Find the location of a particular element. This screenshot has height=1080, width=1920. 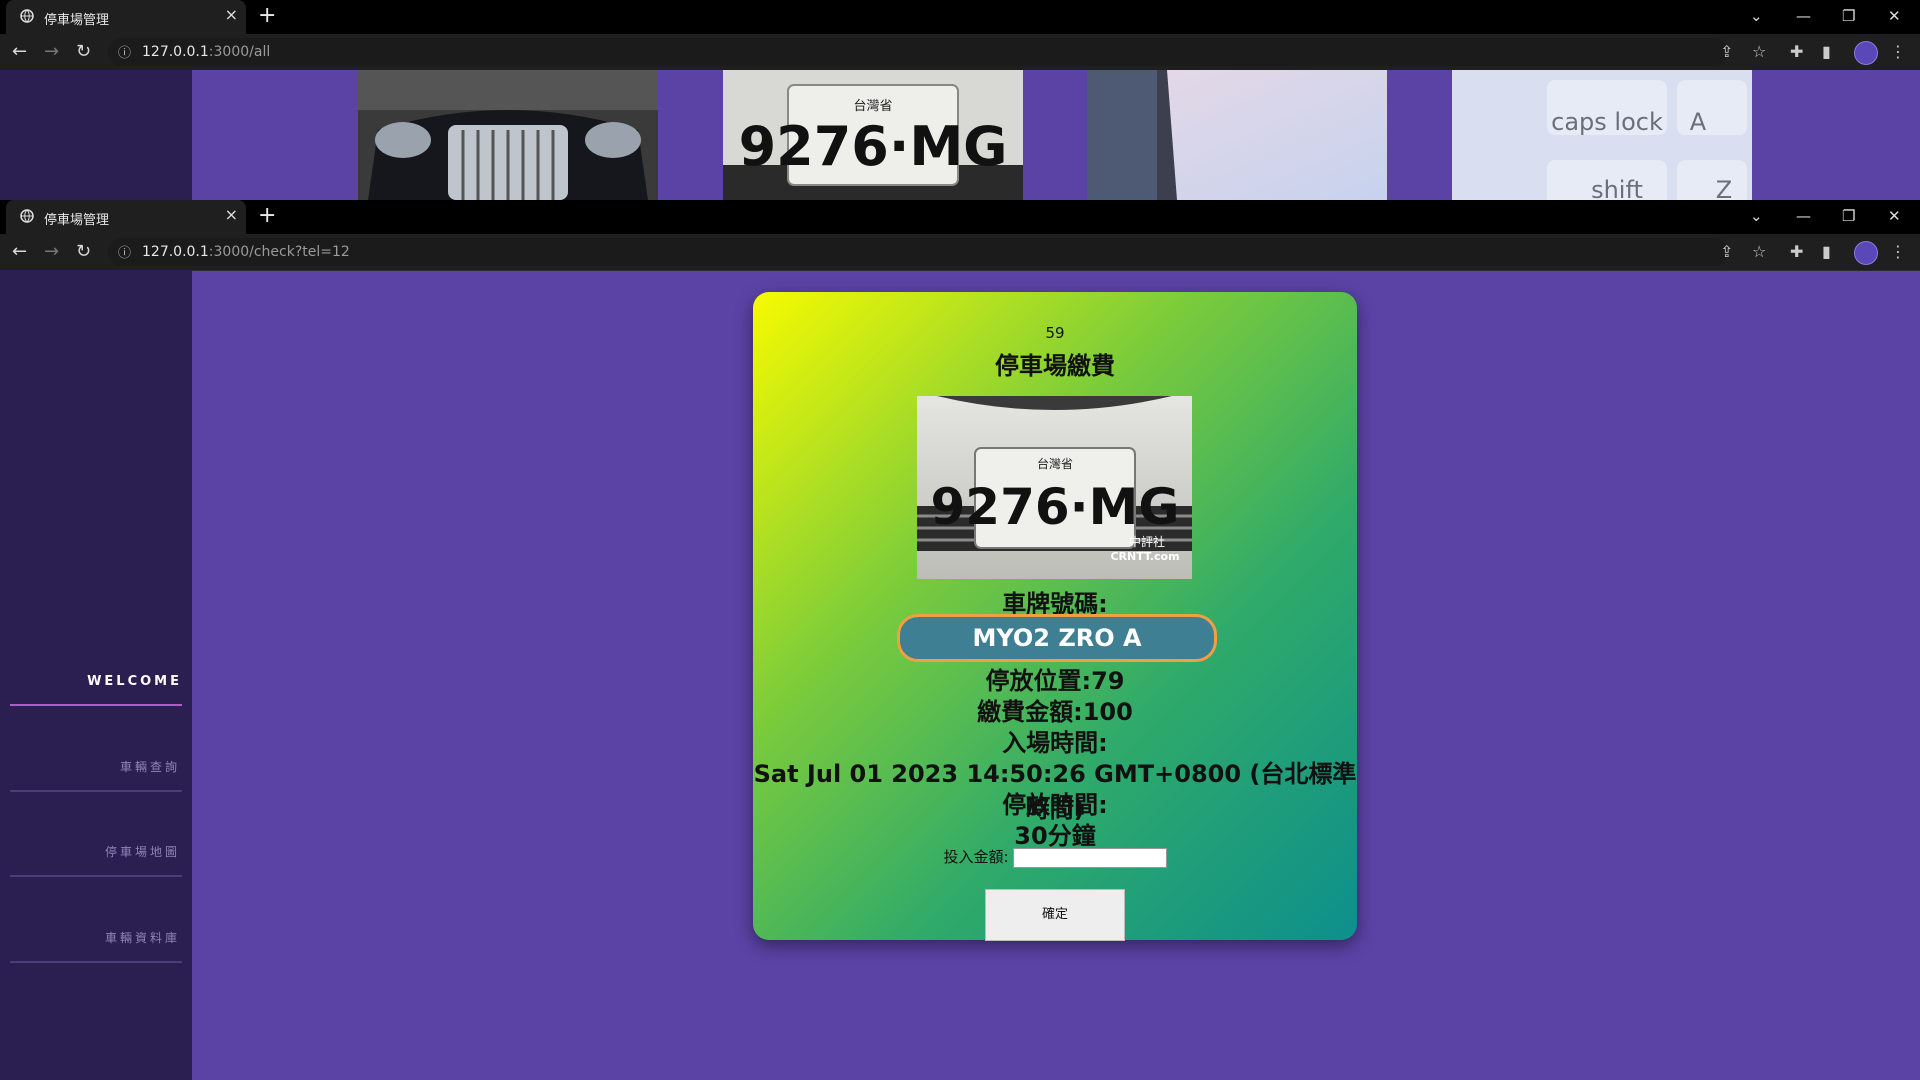

sidebar-item-vehicle-query: 車輛查詢 is located at coordinates (90, 766).